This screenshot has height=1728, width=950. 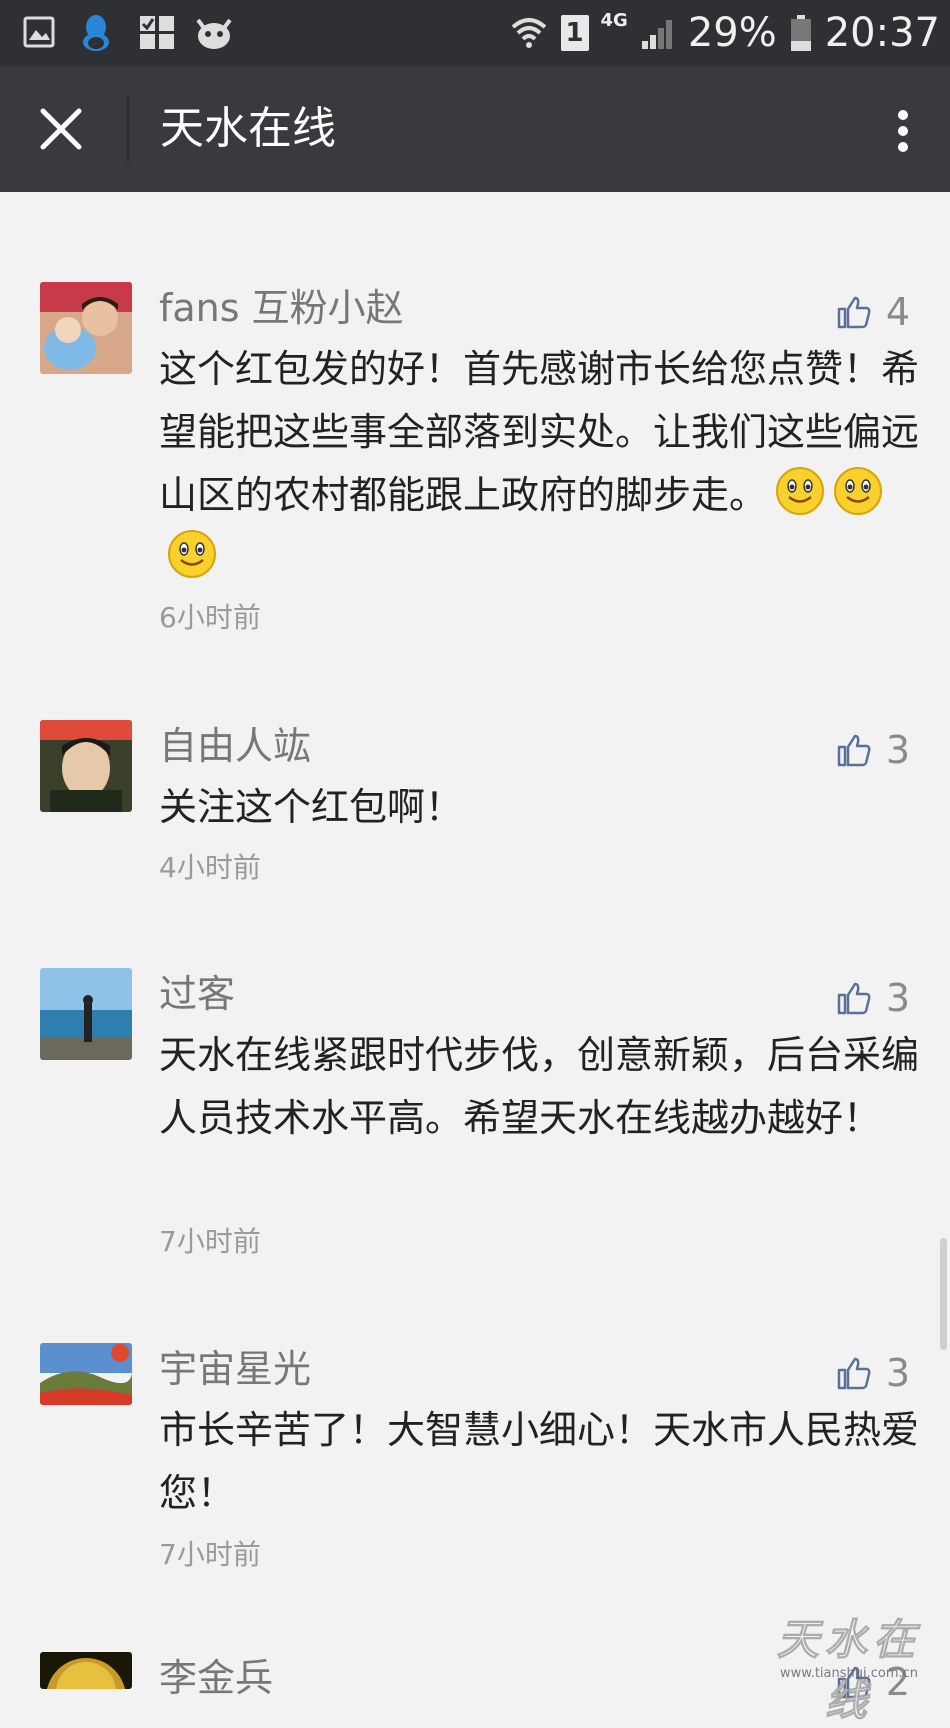 What do you see at coordinates (882, 33) in the screenshot?
I see `clock: 20:37` at bounding box center [882, 33].